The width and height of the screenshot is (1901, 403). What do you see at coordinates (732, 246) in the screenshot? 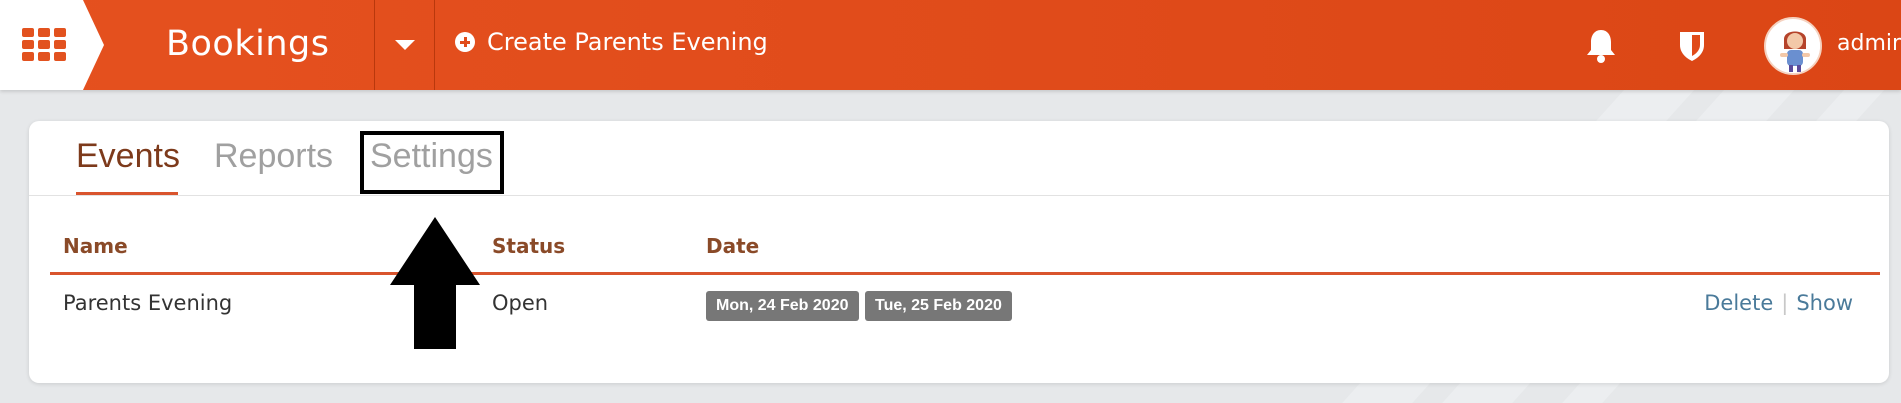
I see `column-header-date: Date` at bounding box center [732, 246].